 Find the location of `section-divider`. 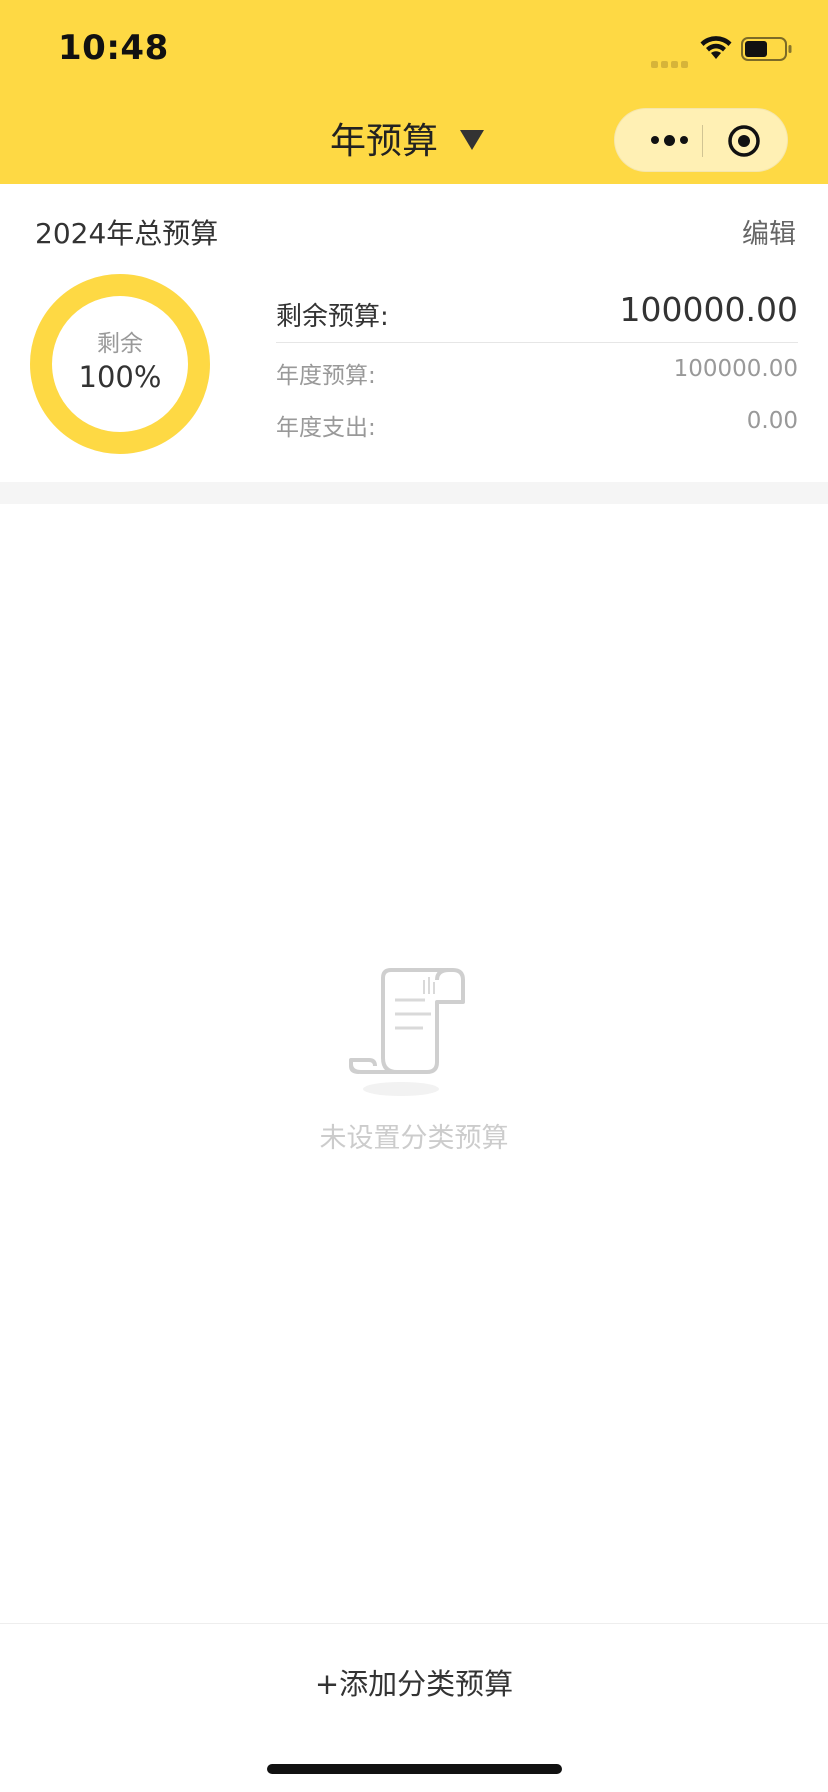

section-divider is located at coordinates (414, 493).